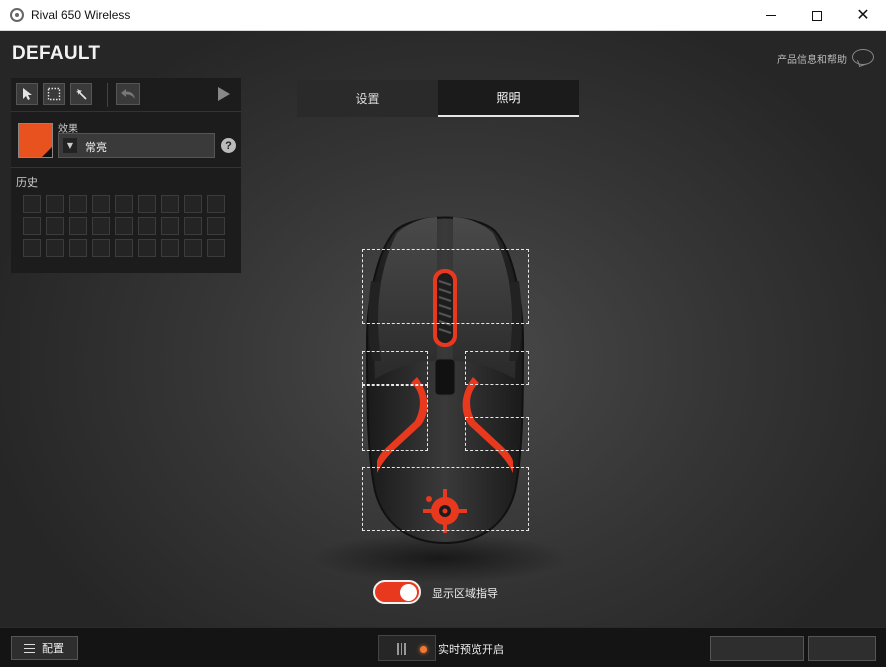 This screenshot has width=886, height=667. I want to click on close-icon: ✕, so click(863, 15).